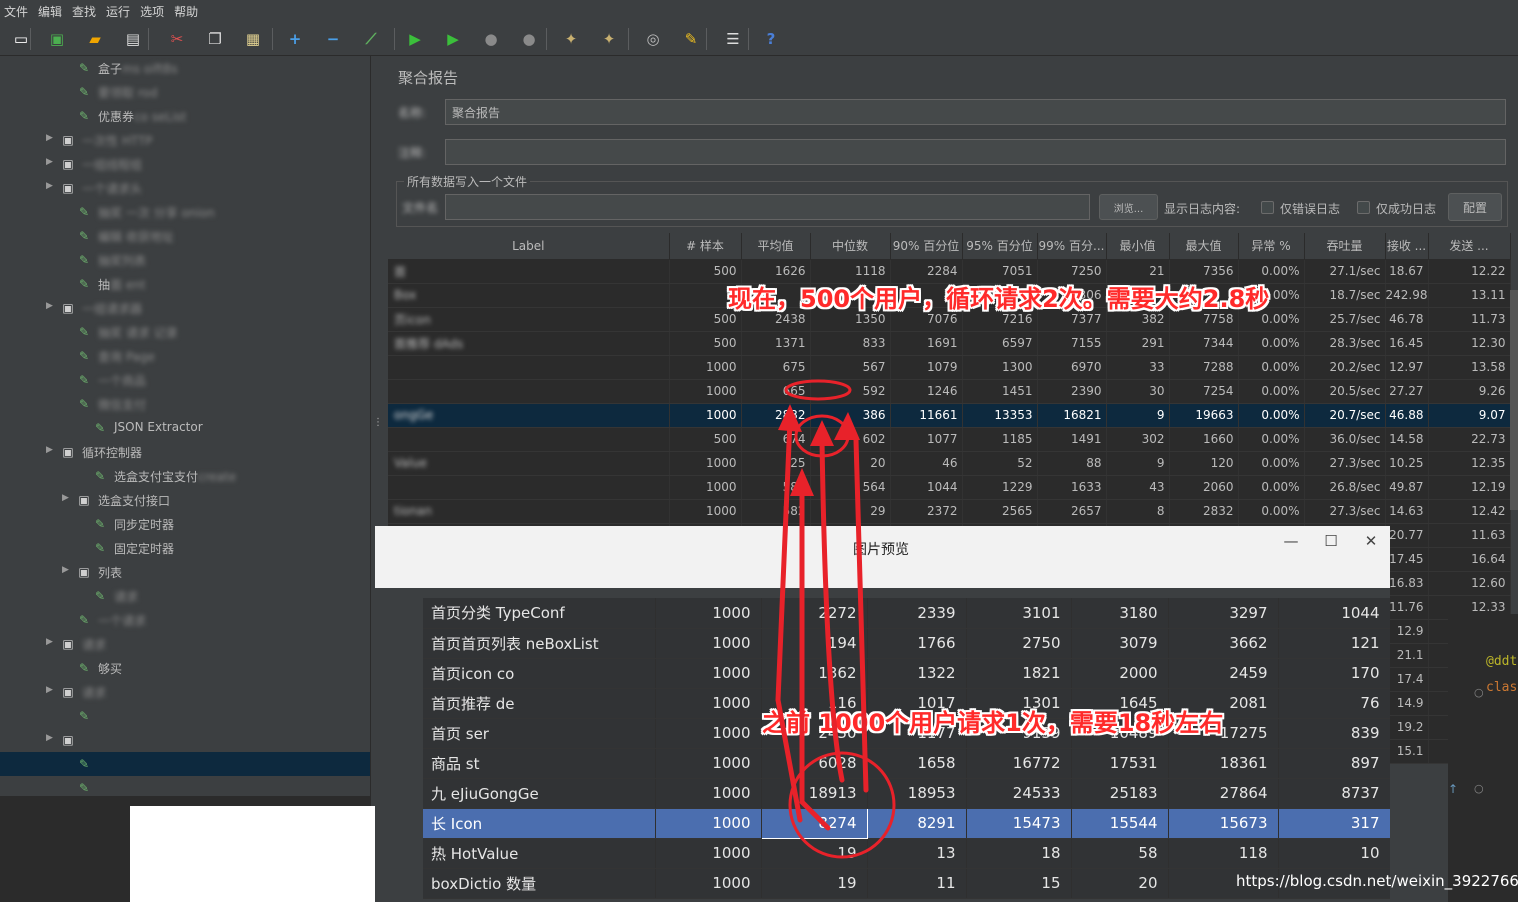  What do you see at coordinates (185, 740) in the screenshot?
I see `tree-item: ▶ ▣` at bounding box center [185, 740].